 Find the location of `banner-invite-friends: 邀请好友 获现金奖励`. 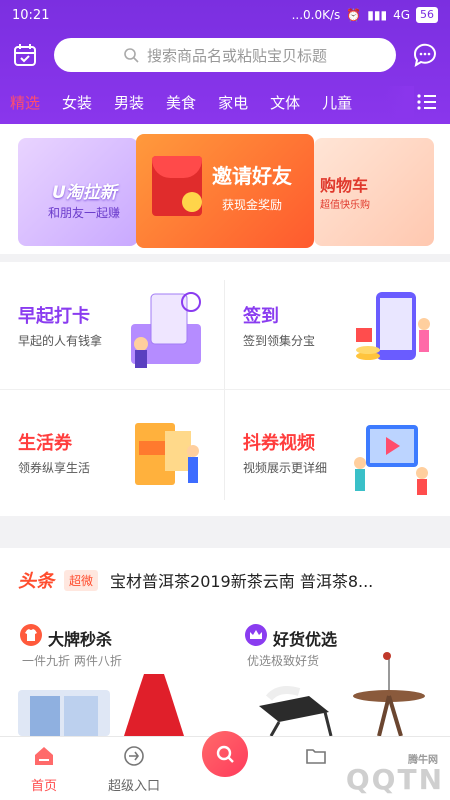

banner-invite-friends: 邀请好友 获现金奖励 is located at coordinates (225, 191).